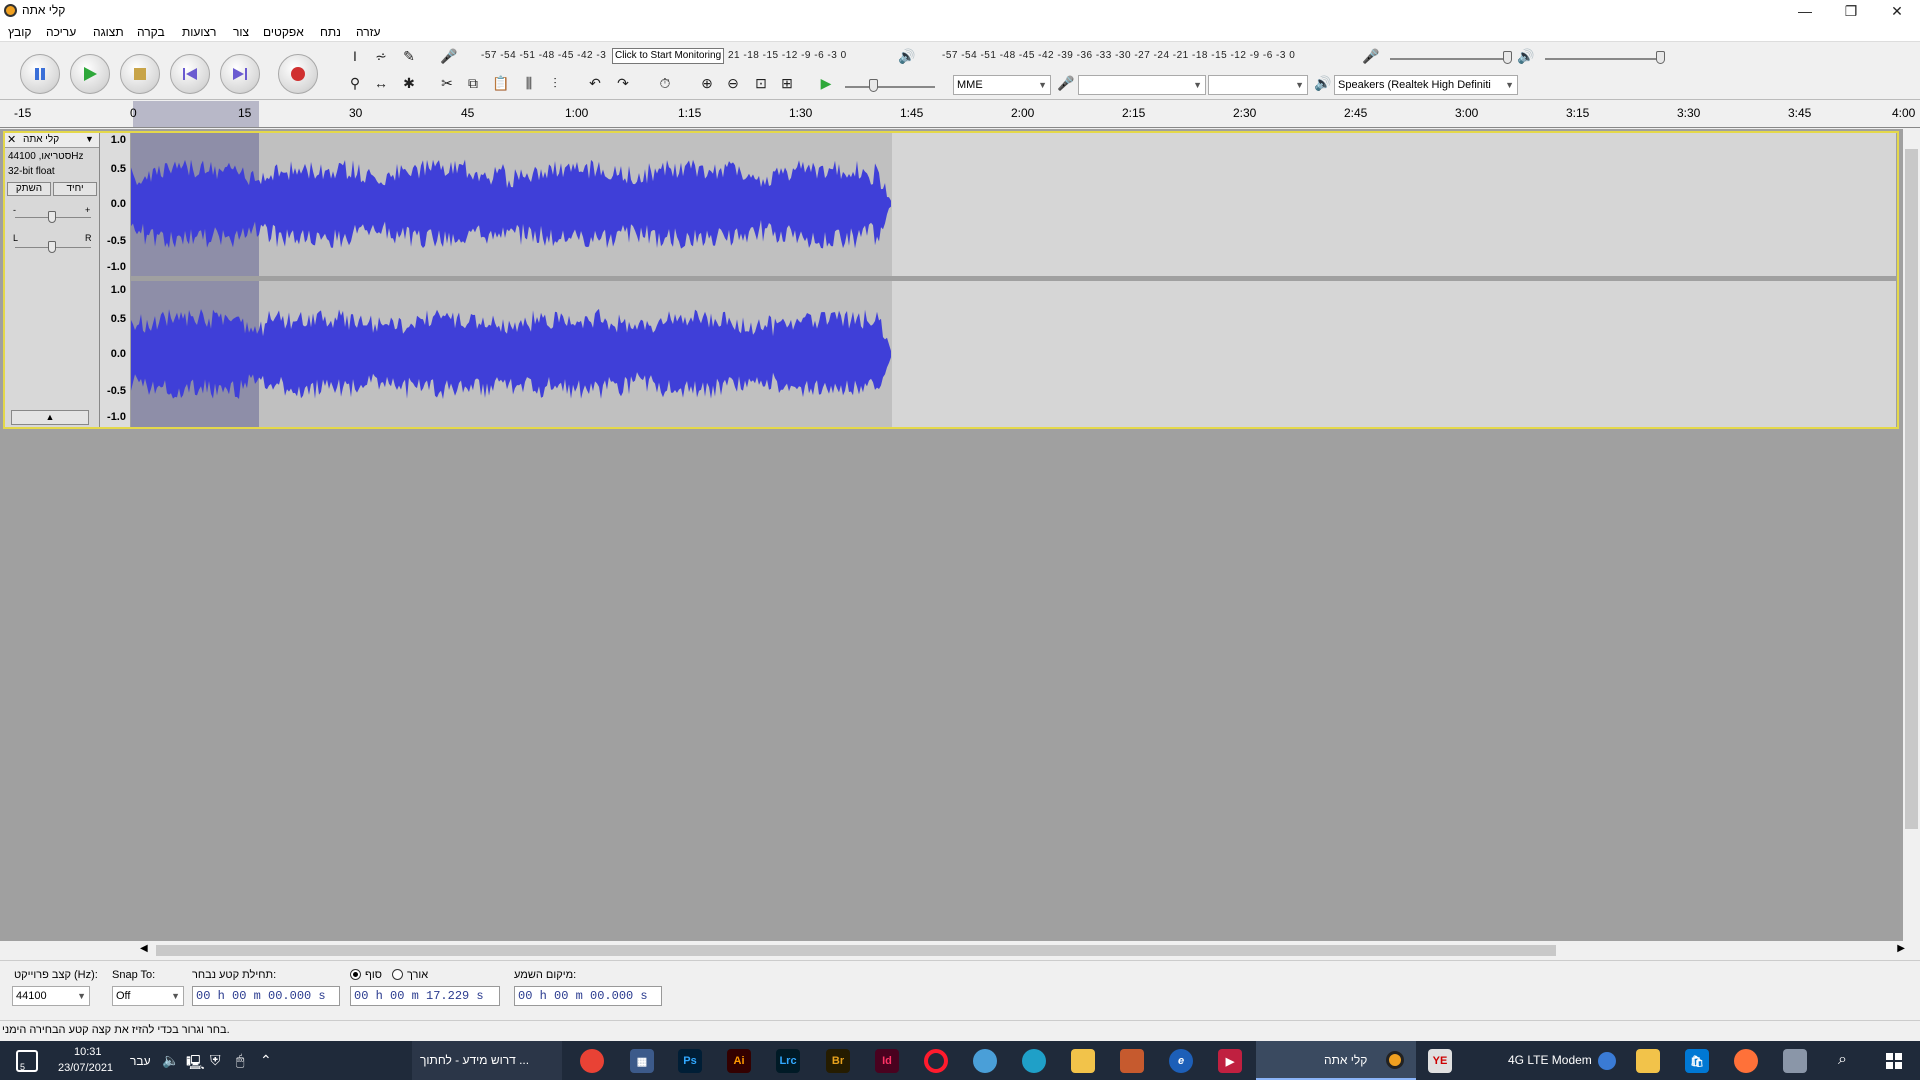 The width and height of the screenshot is (1920, 1080). Describe the element at coordinates (838, 1061) in the screenshot. I see `bridge-icon: Br` at that location.